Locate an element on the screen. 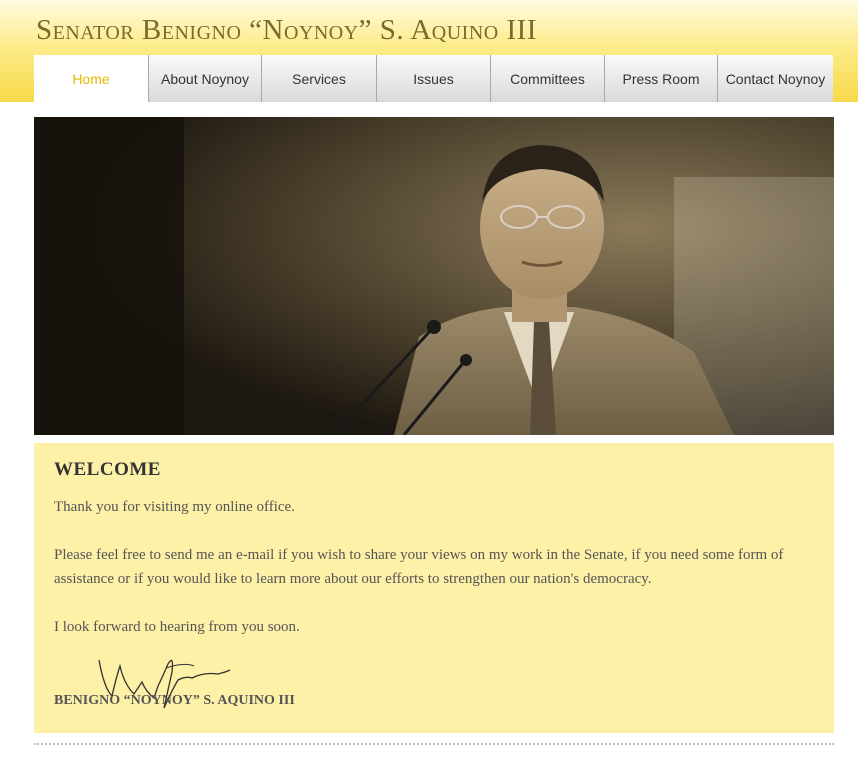  welcome-title: WELCOME is located at coordinates (107, 469).